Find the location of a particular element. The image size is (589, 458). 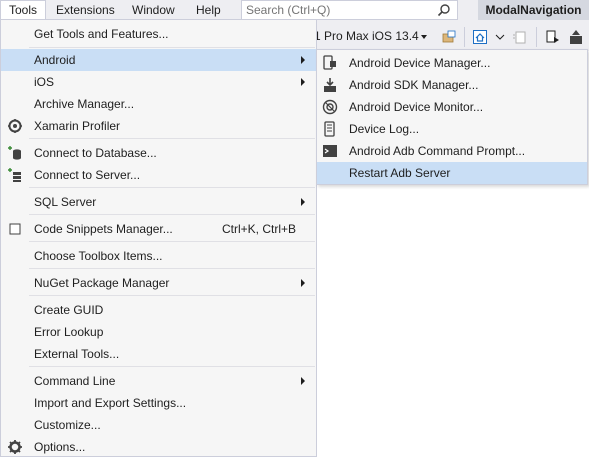

database-connect-icon is located at coordinates (15, 153).